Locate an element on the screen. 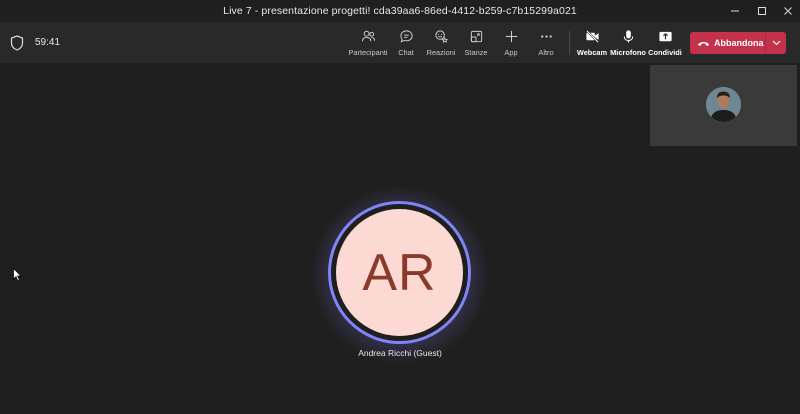  webcam-label: Webcam is located at coordinates (592, 52).